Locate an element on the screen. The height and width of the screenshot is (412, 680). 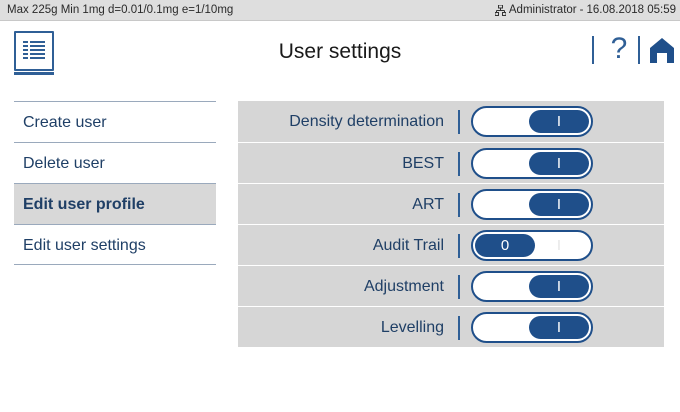
home-button is located at coordinates (662, 50).